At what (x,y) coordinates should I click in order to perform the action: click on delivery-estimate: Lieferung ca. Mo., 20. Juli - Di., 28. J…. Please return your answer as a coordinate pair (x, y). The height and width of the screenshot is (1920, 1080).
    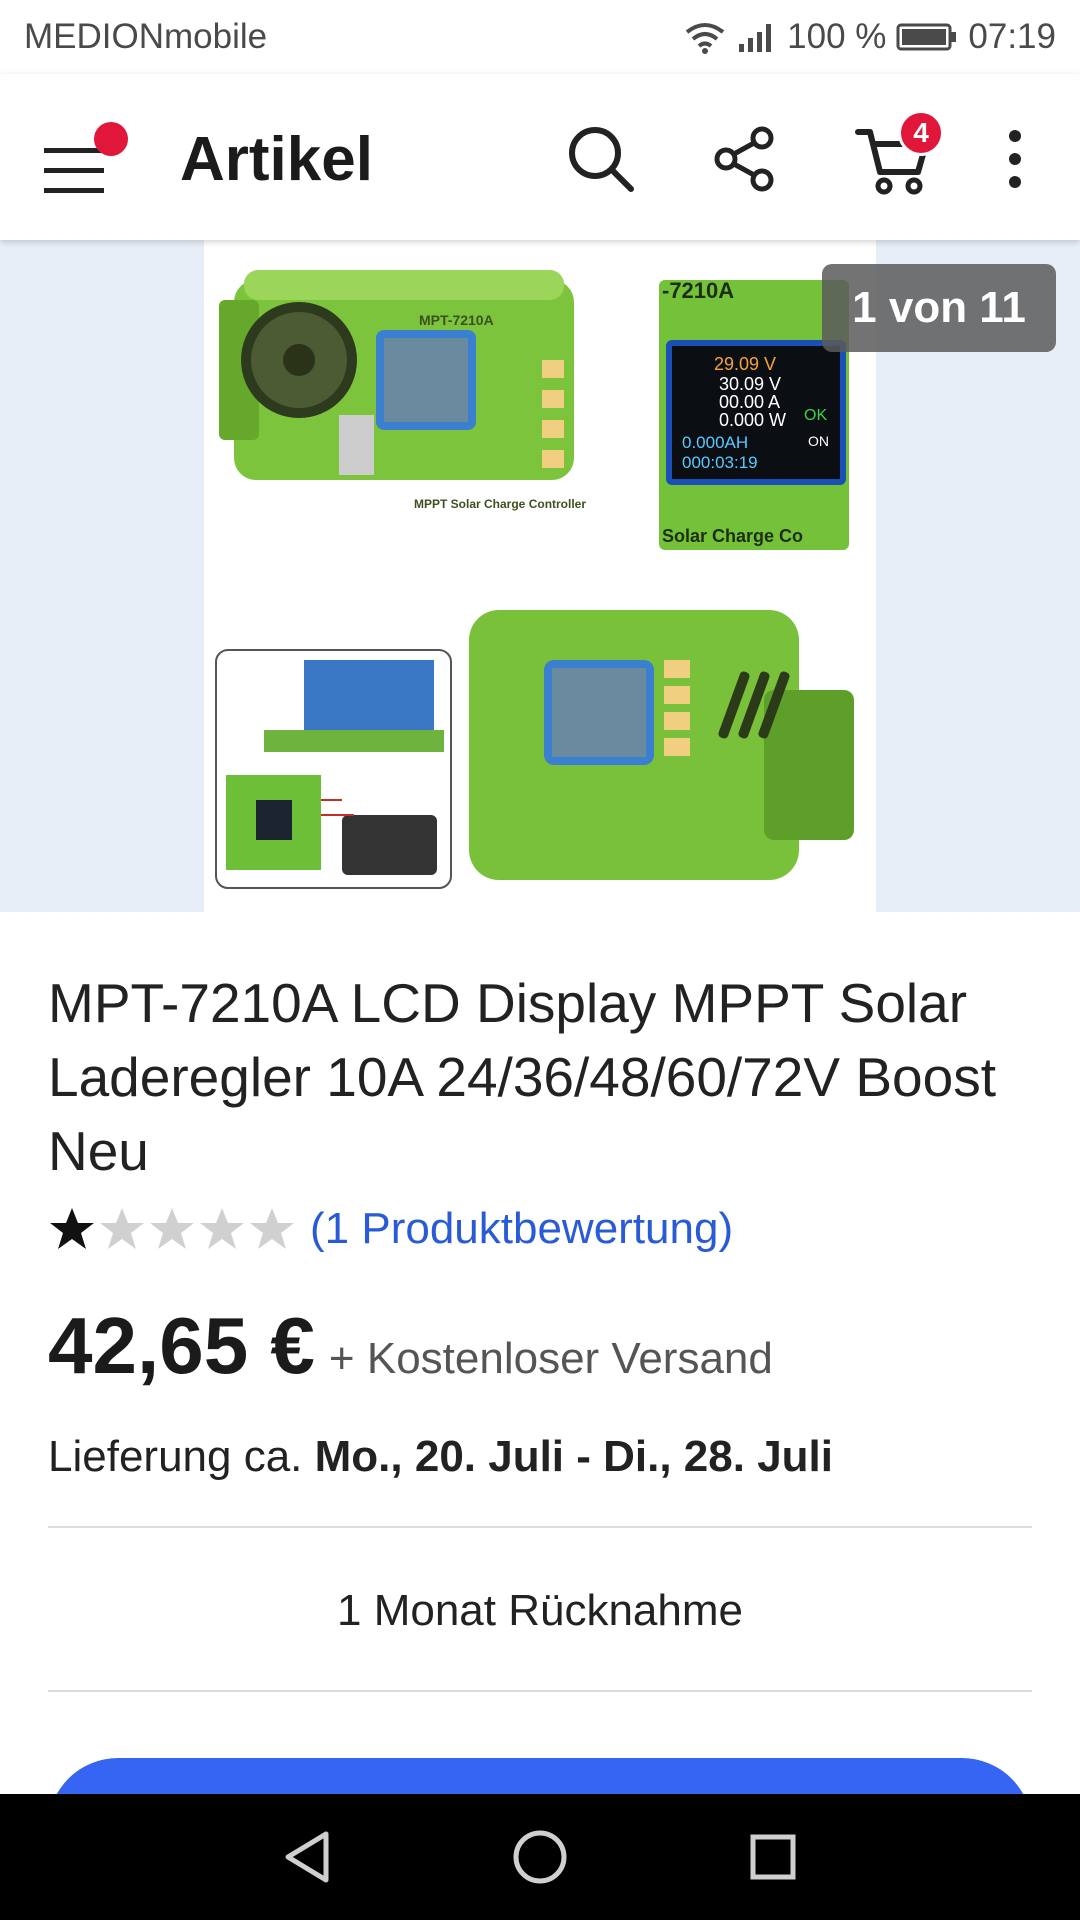
    Looking at the image, I should click on (440, 1457).